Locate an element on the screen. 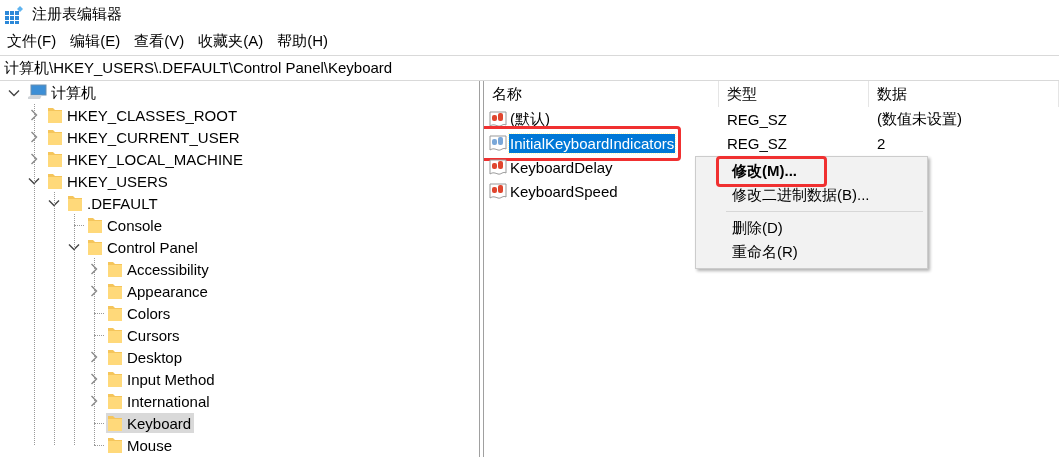 The height and width of the screenshot is (457, 1059). menu-item: 文件(F) is located at coordinates (32, 41).